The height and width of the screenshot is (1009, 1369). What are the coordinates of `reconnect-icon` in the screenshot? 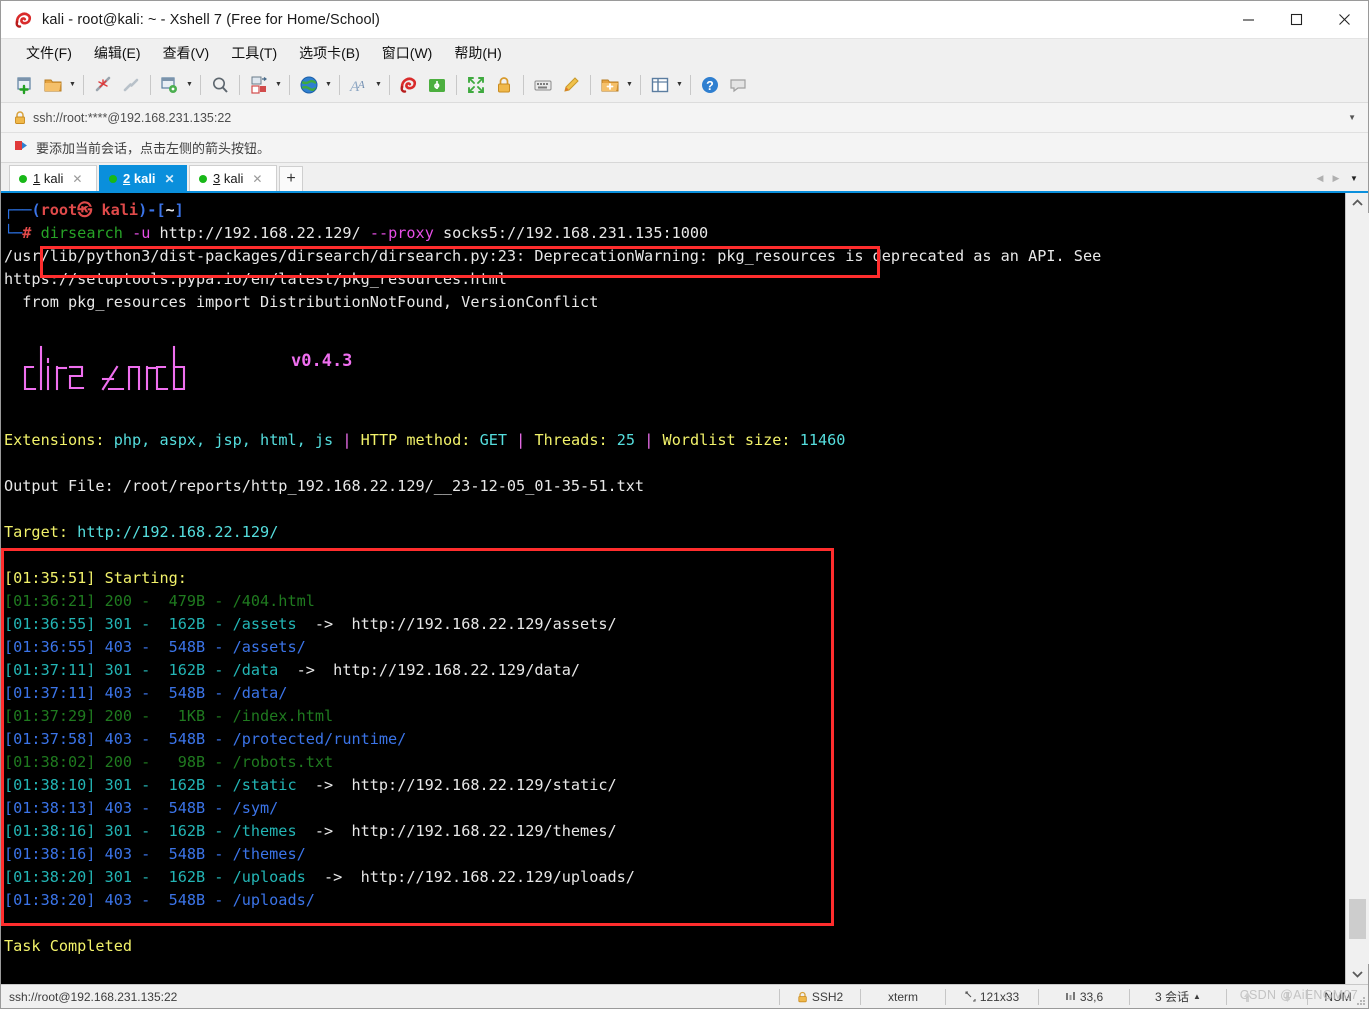 It's located at (131, 85).